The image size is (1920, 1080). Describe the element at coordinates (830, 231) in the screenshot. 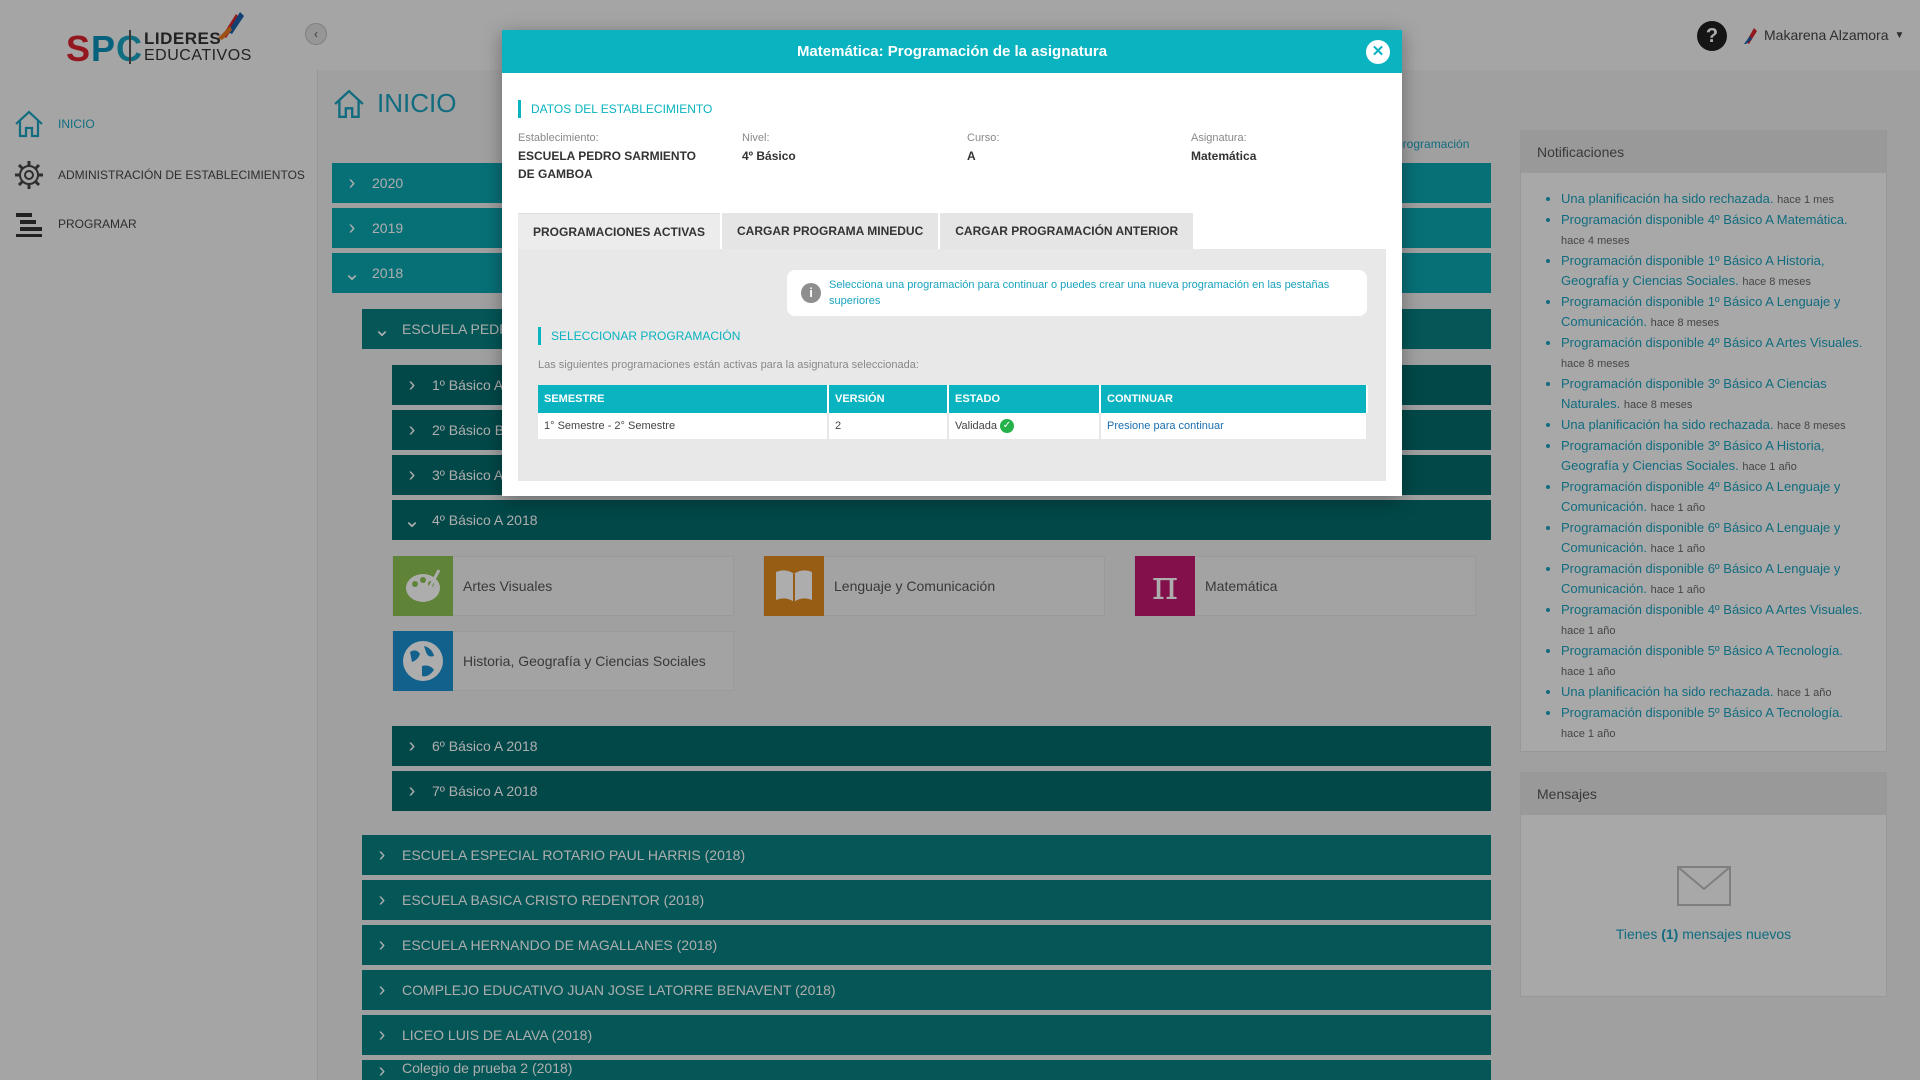

I see `tab-cargar-programa-mineduc: CARGAR PROGRAMA MINEDUC` at that location.